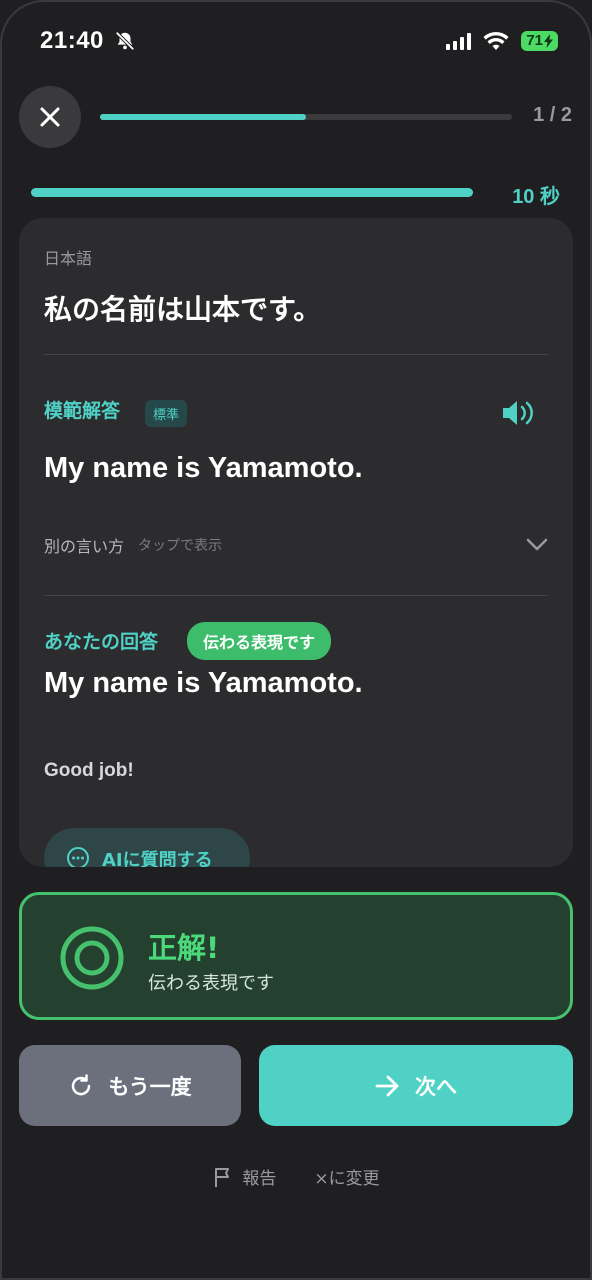  What do you see at coordinates (184, 948) in the screenshot?
I see `result-title: 正解!` at bounding box center [184, 948].